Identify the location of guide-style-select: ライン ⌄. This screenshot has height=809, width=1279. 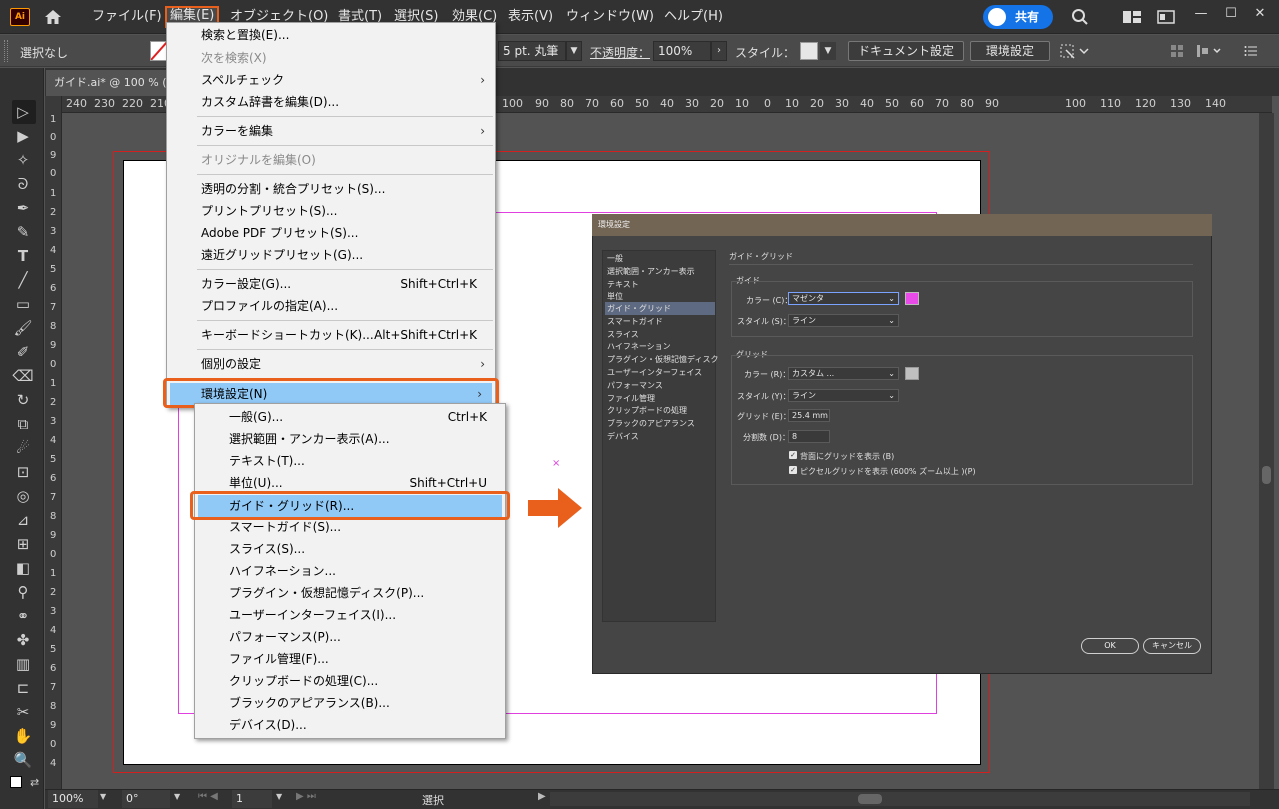
(843, 320).